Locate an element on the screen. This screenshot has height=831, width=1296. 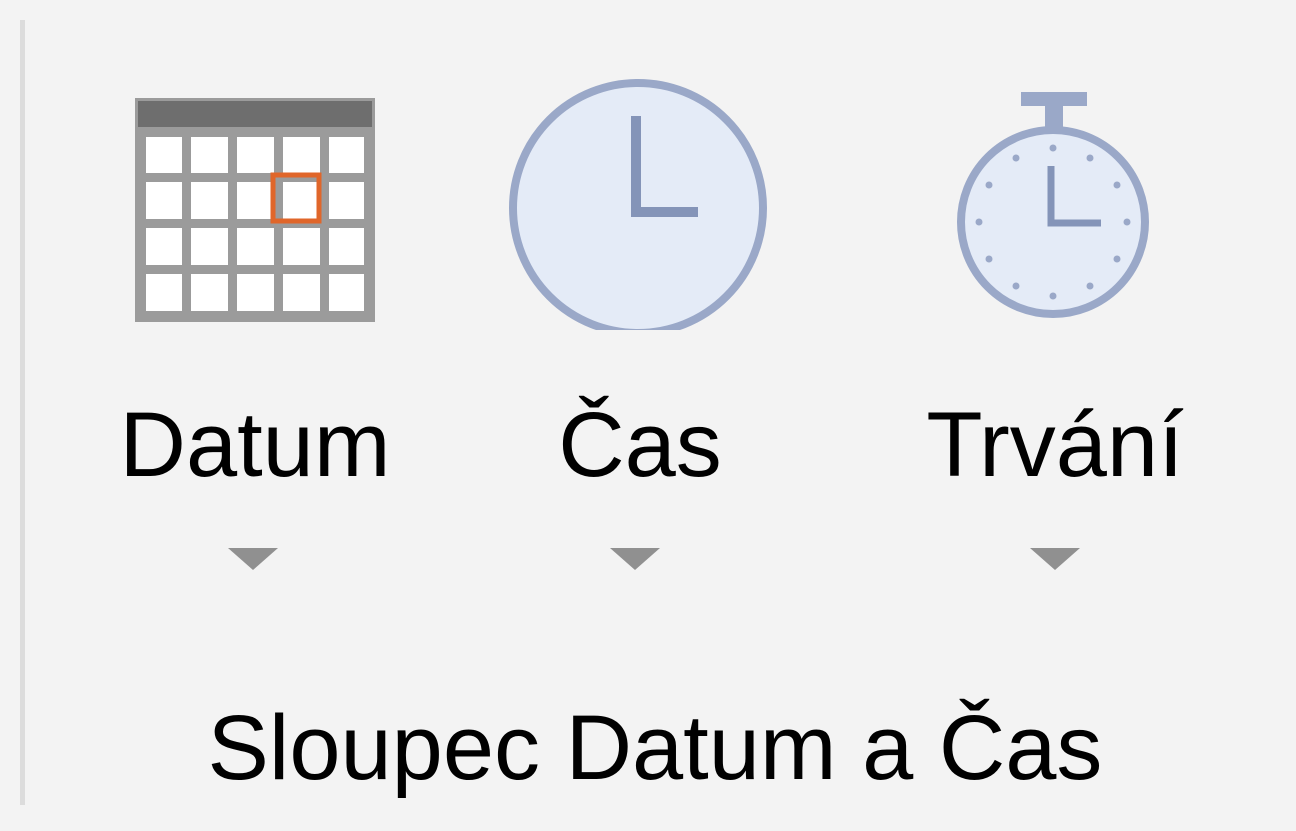
datum-button: Datum is located at coordinates (255, 335).